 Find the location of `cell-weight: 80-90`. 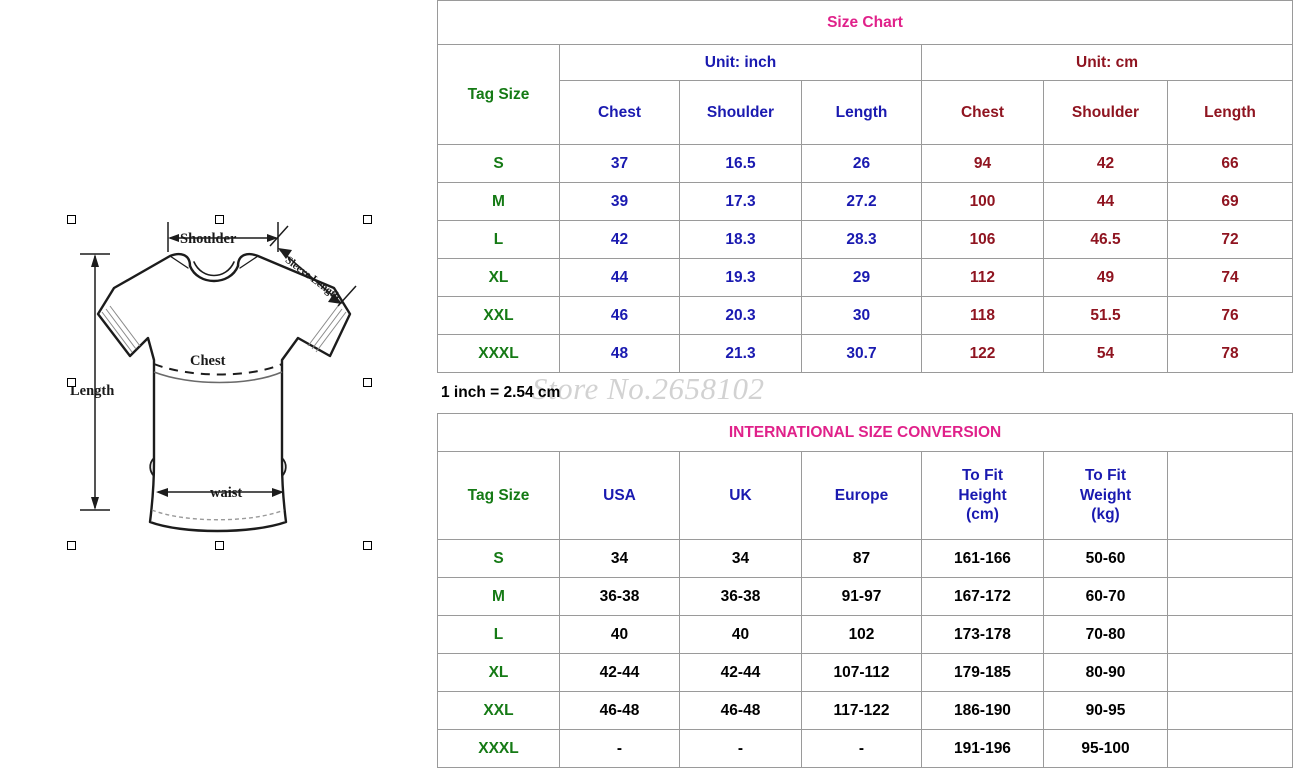

cell-weight: 80-90 is located at coordinates (1105, 672).